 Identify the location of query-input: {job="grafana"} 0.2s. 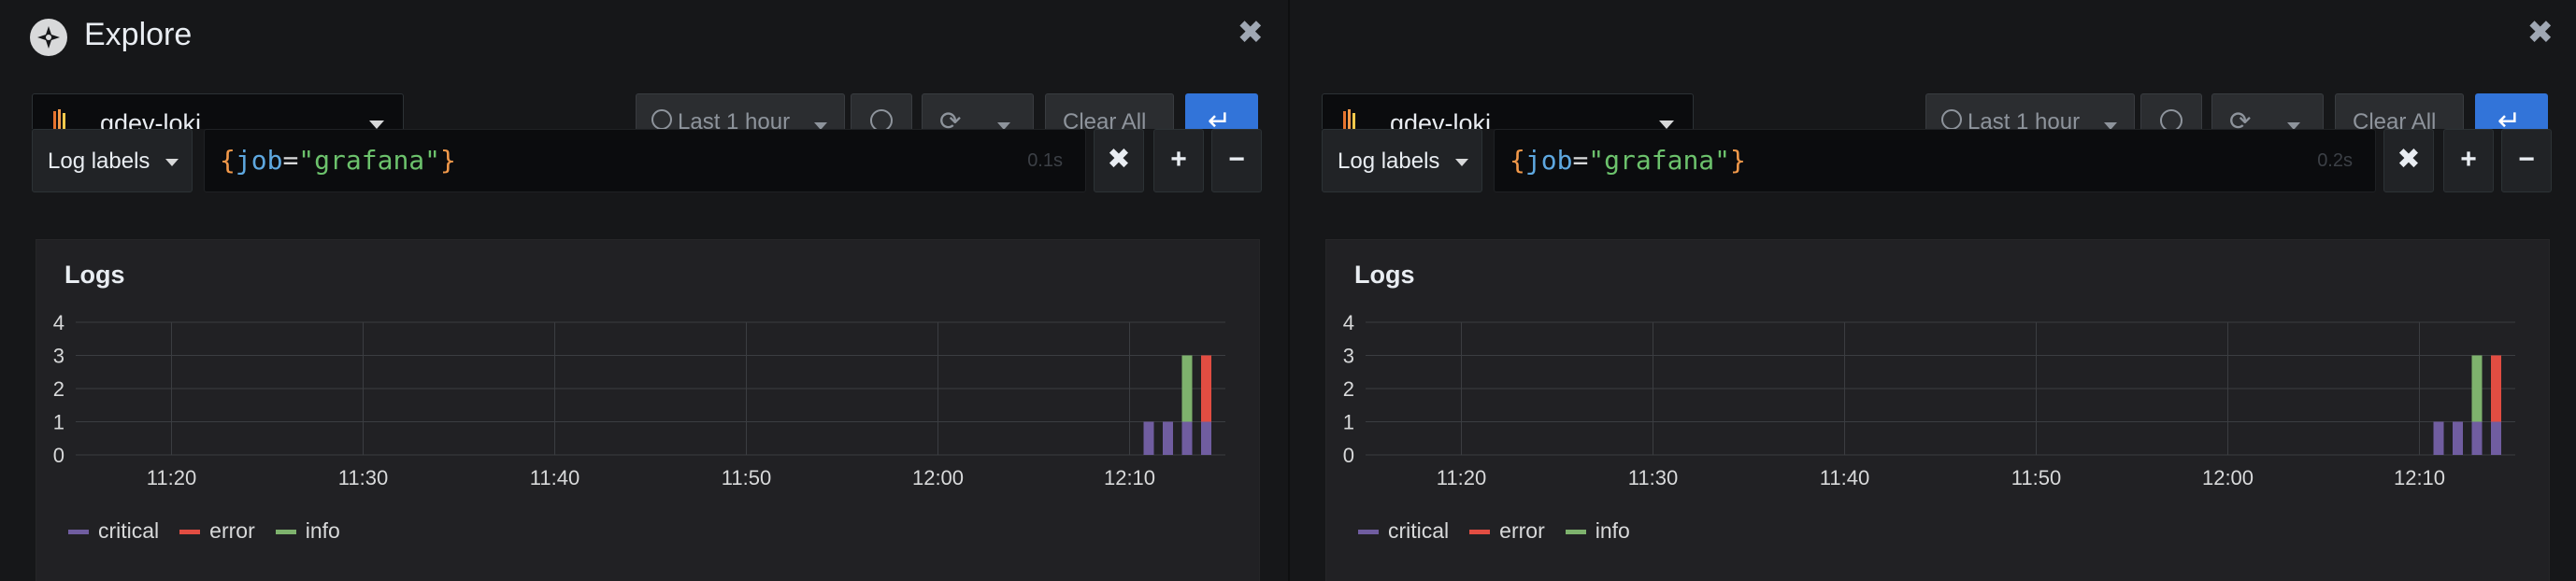
(1935, 160).